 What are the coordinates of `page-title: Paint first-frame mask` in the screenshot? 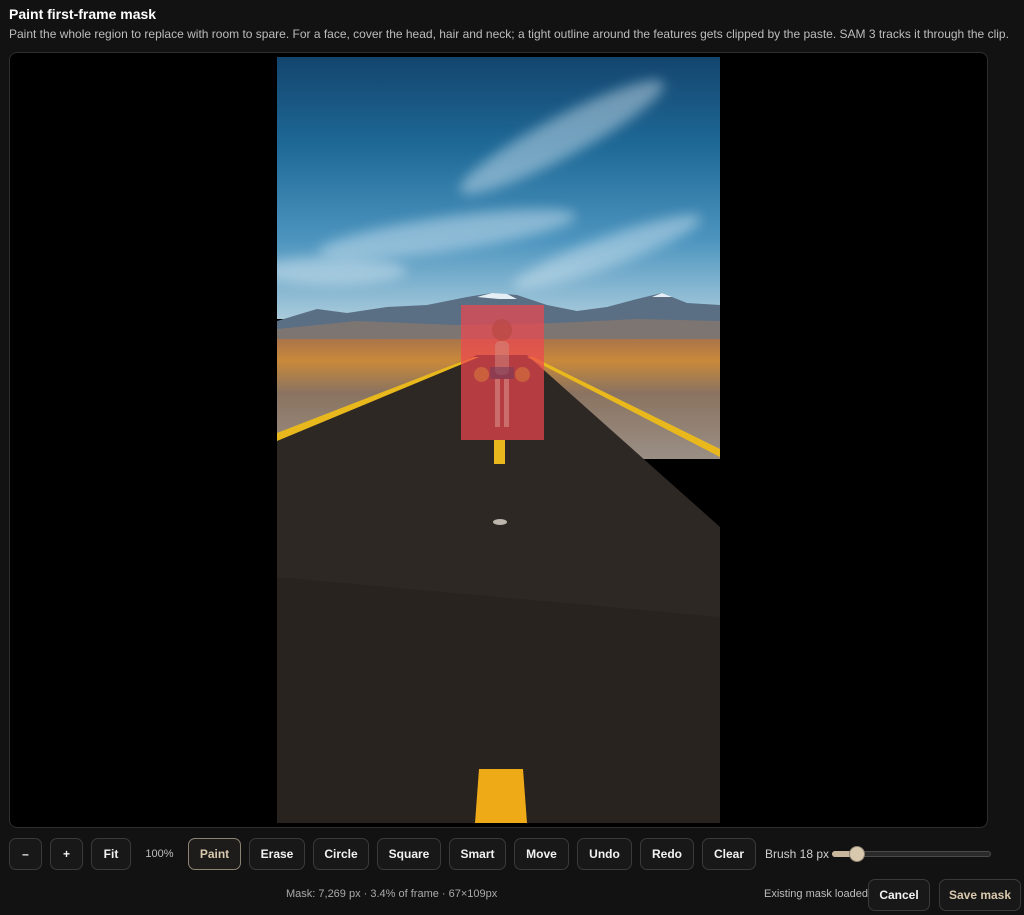 It's located at (83, 14).